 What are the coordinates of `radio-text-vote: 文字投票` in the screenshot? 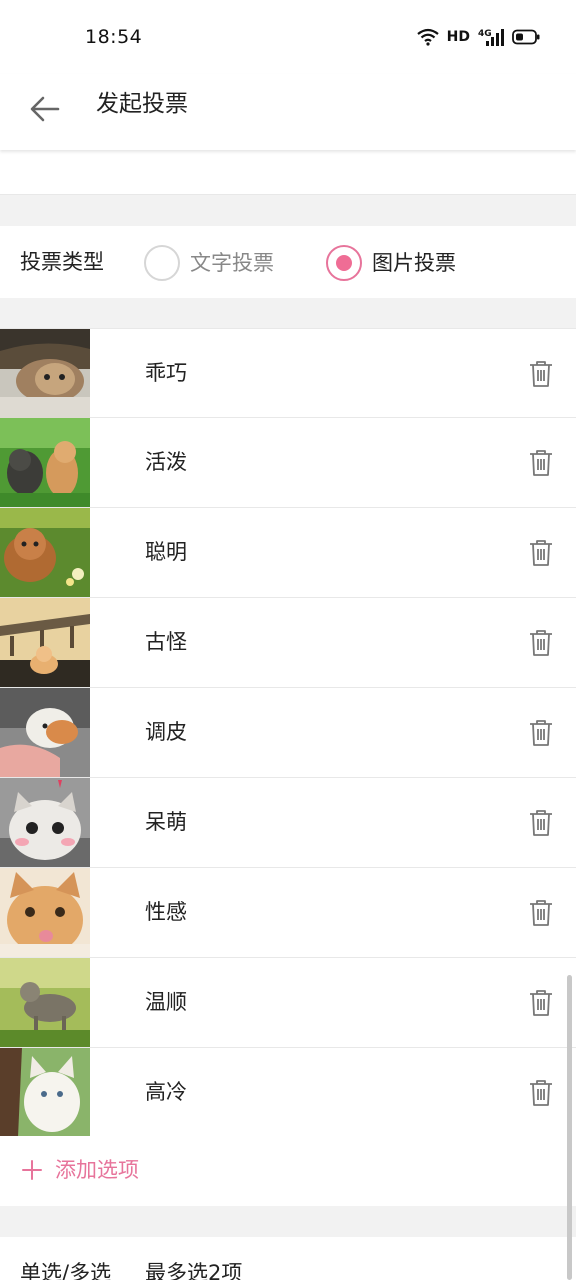 It's located at (209, 263).